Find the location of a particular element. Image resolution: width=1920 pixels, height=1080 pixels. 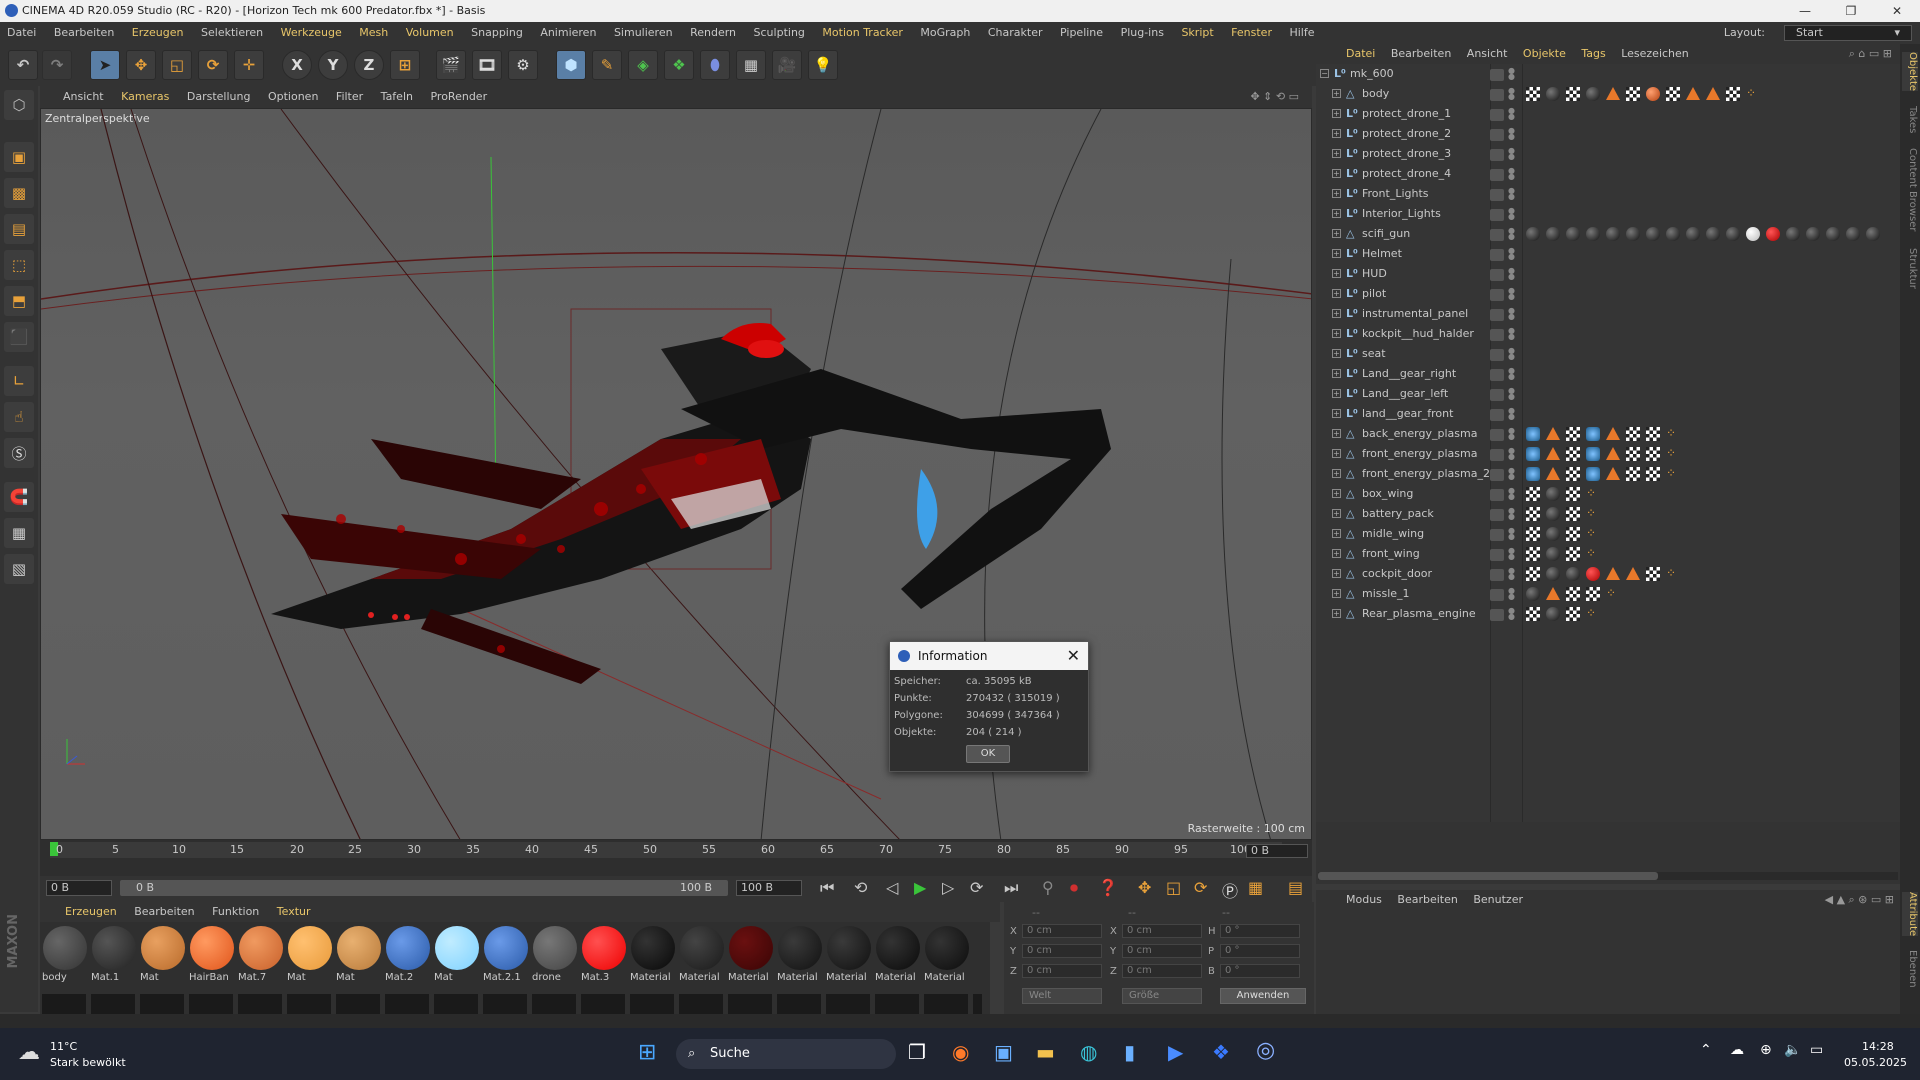

weather-cloud-icon: ☁ is located at coordinates (29, 1052).